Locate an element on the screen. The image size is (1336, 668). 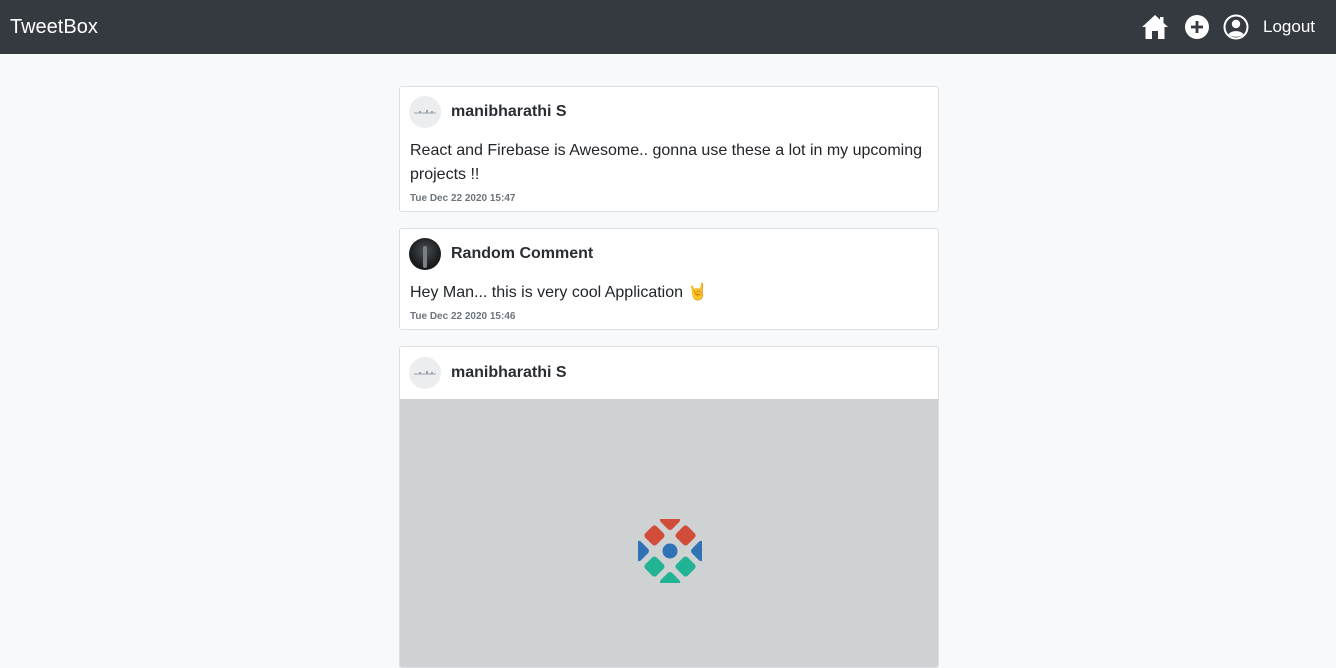
tweet-timestamp: Tue Dec 22 2020 15:47 is located at coordinates (463, 198).